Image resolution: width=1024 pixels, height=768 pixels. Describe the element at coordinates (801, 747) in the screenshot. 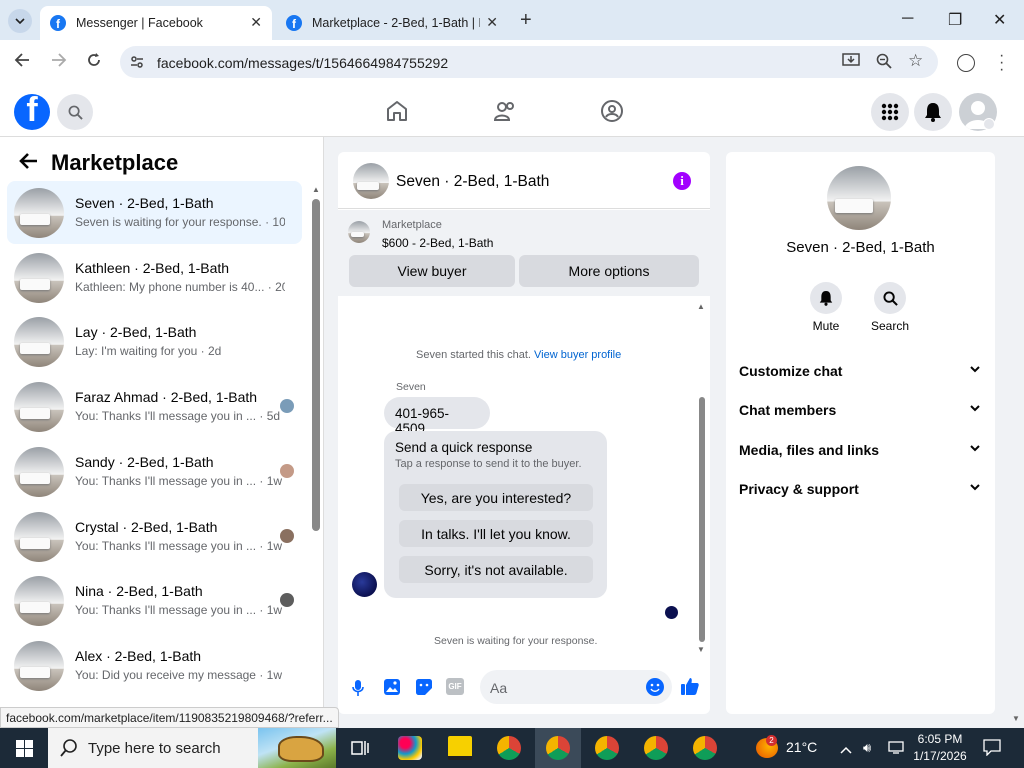

I see `temperature: 21°C` at that location.